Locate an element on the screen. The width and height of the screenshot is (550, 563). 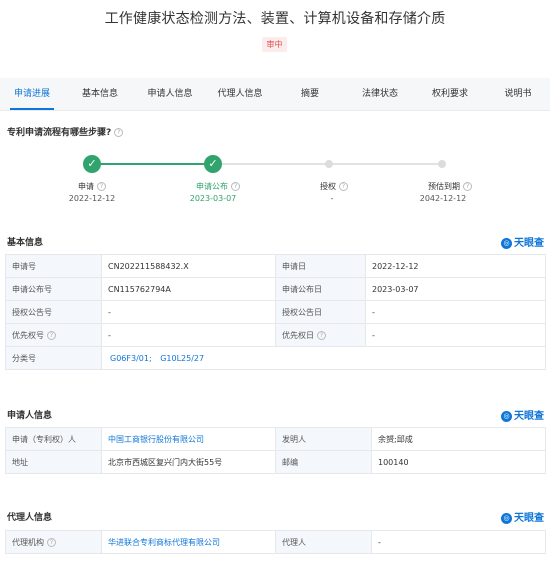
tab-applicant-info: 申请人信息 is located at coordinates (170, 94).